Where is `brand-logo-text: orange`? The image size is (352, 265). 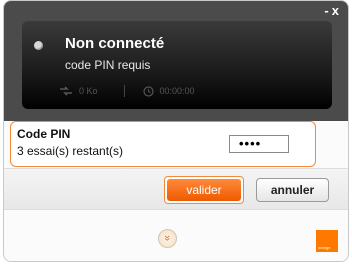
brand-logo-text: orange is located at coordinates (324, 247).